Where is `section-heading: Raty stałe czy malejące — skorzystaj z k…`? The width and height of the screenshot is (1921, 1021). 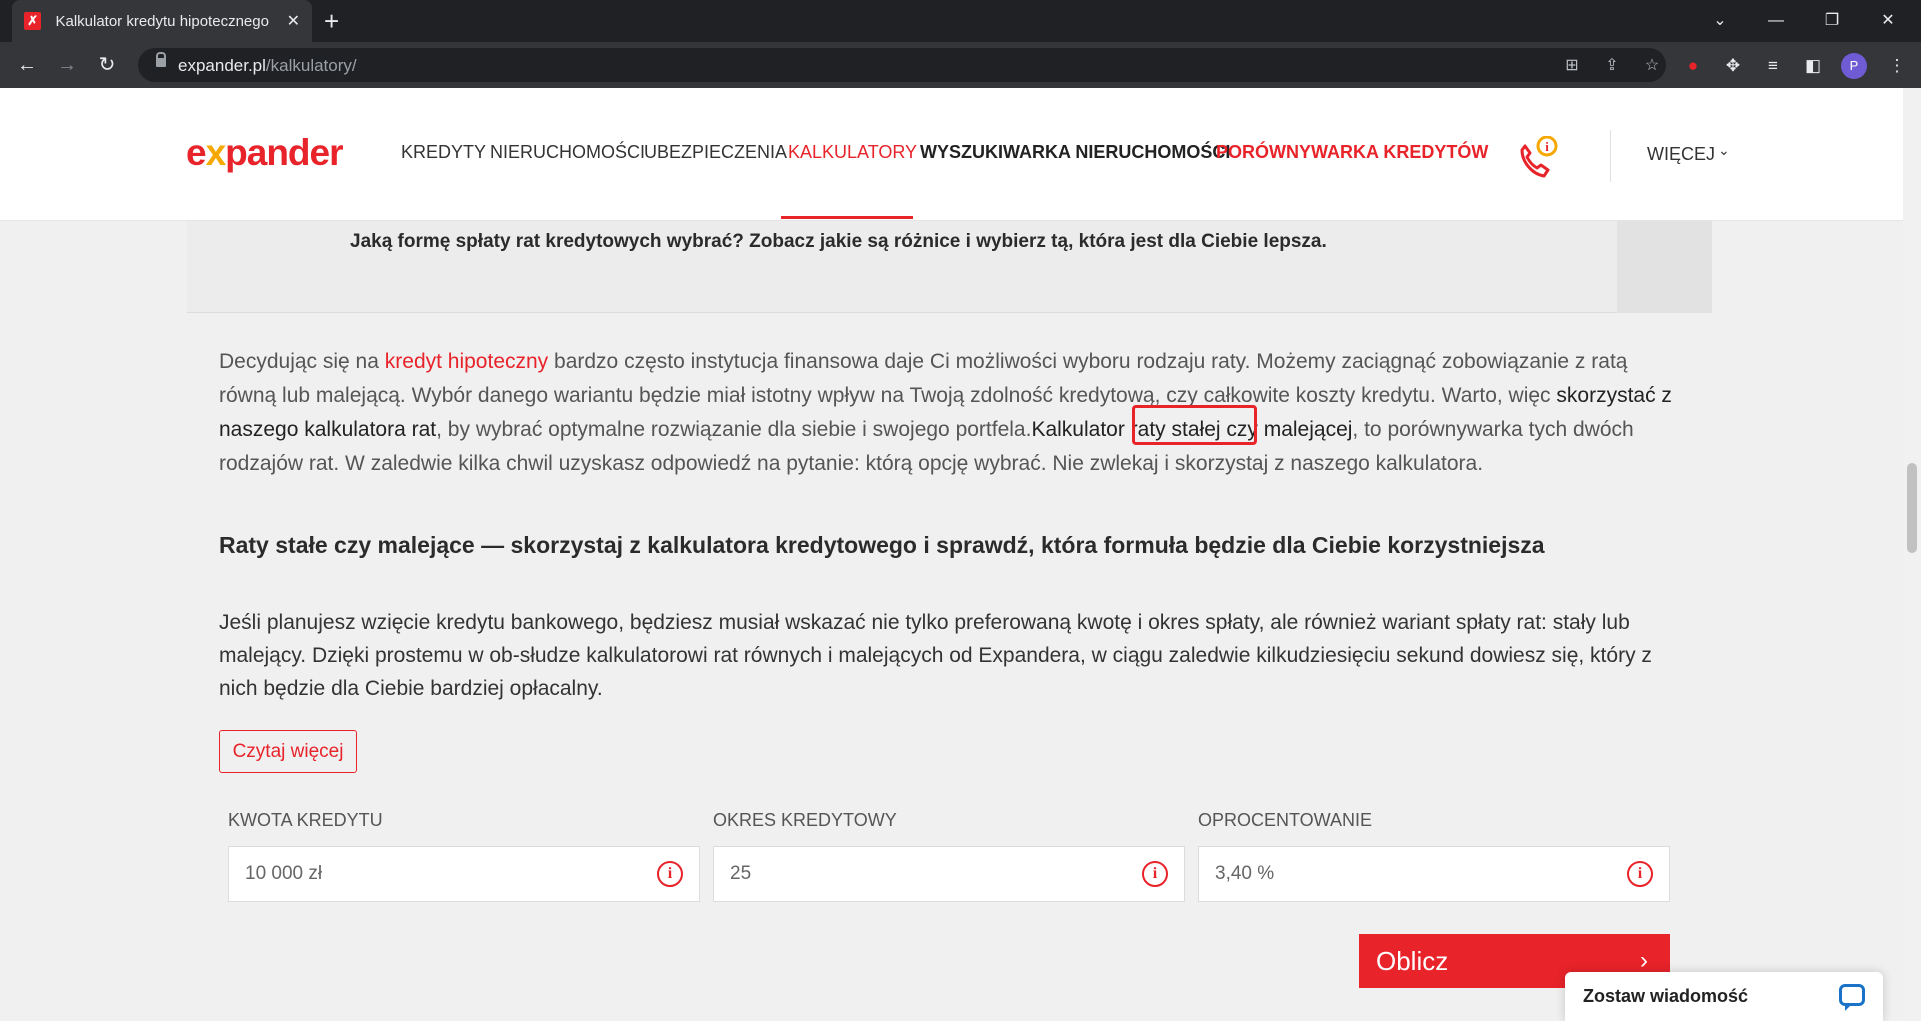
section-heading: Raty stałe czy malejące — skorzystaj z k… is located at coordinates (882, 545).